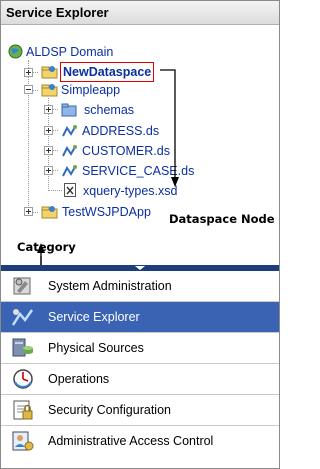 Image resolution: width=320 pixels, height=469 pixels. I want to click on menu-item-label: Physical Sources, so click(96, 348).